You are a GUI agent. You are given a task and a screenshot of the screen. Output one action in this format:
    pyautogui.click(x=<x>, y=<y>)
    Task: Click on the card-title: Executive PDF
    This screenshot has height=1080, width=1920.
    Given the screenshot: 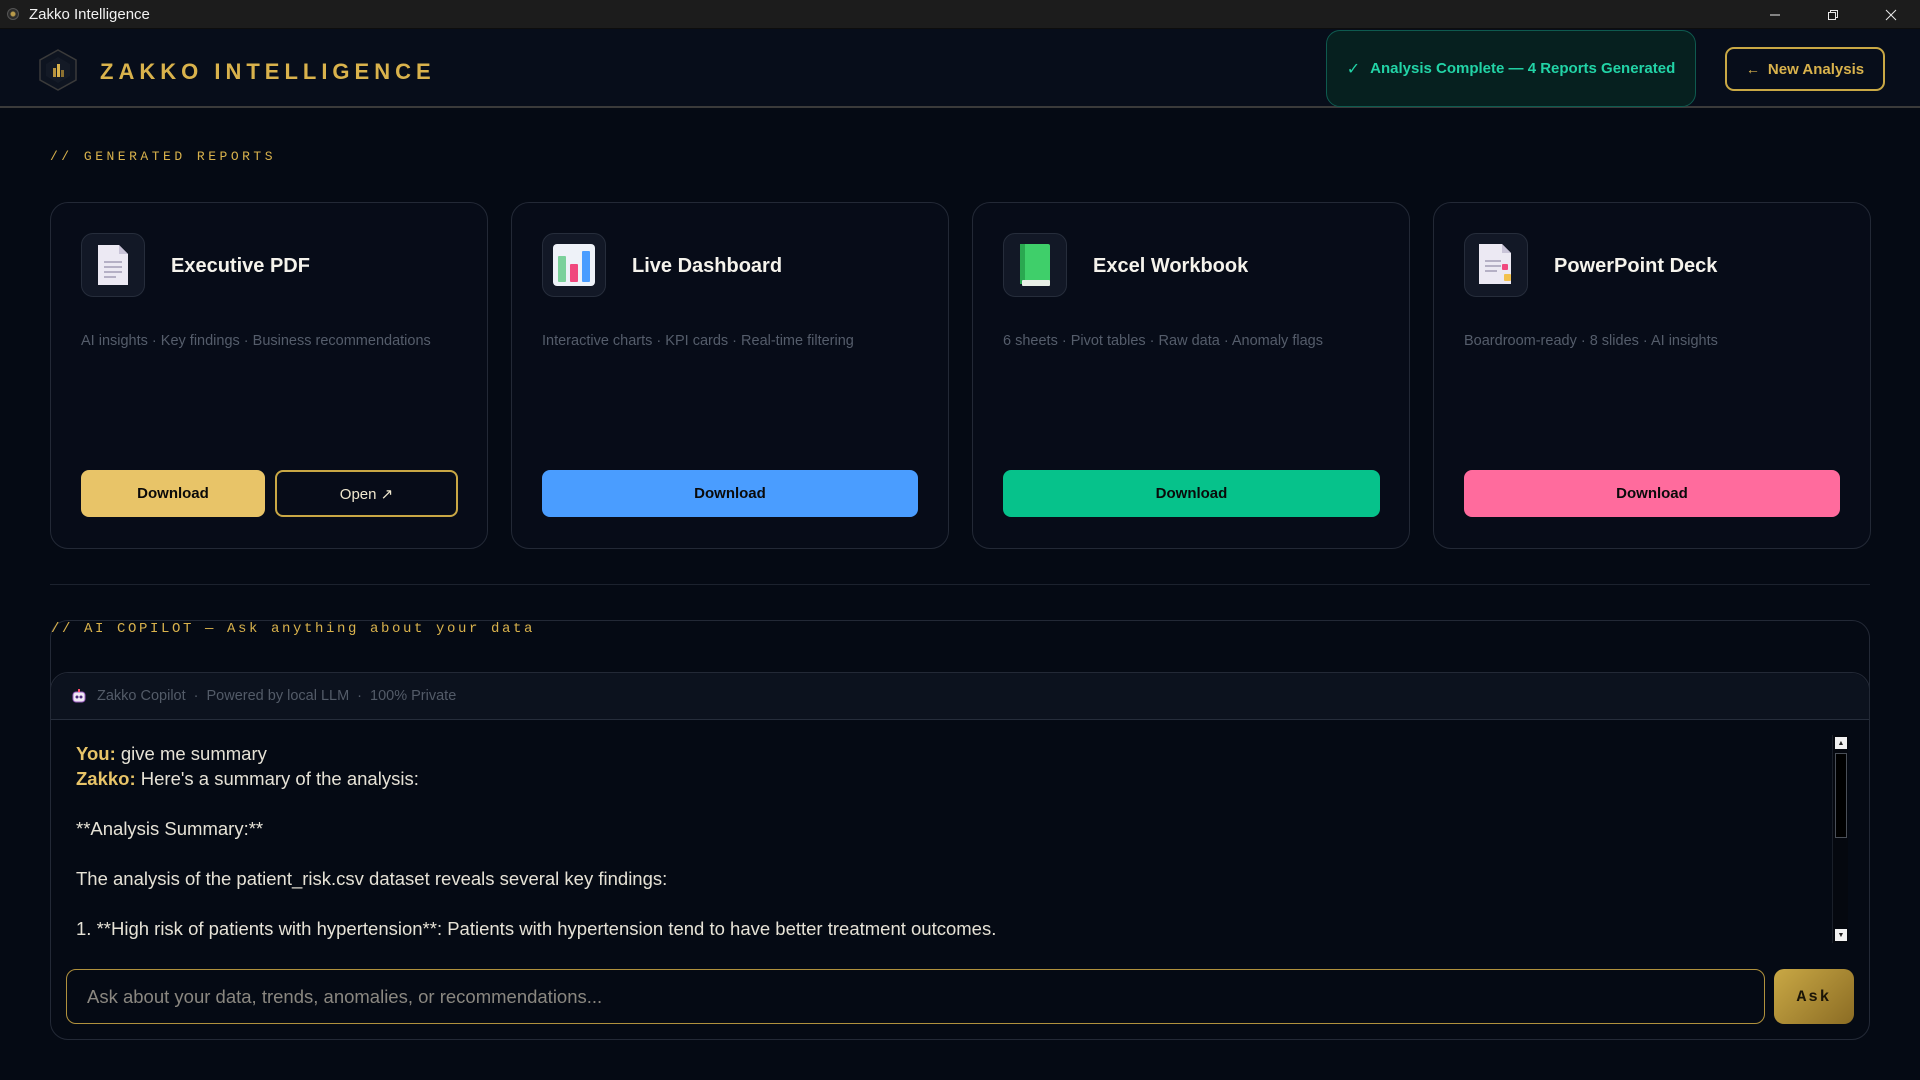 What is the action you would take?
    pyautogui.click(x=240, y=266)
    